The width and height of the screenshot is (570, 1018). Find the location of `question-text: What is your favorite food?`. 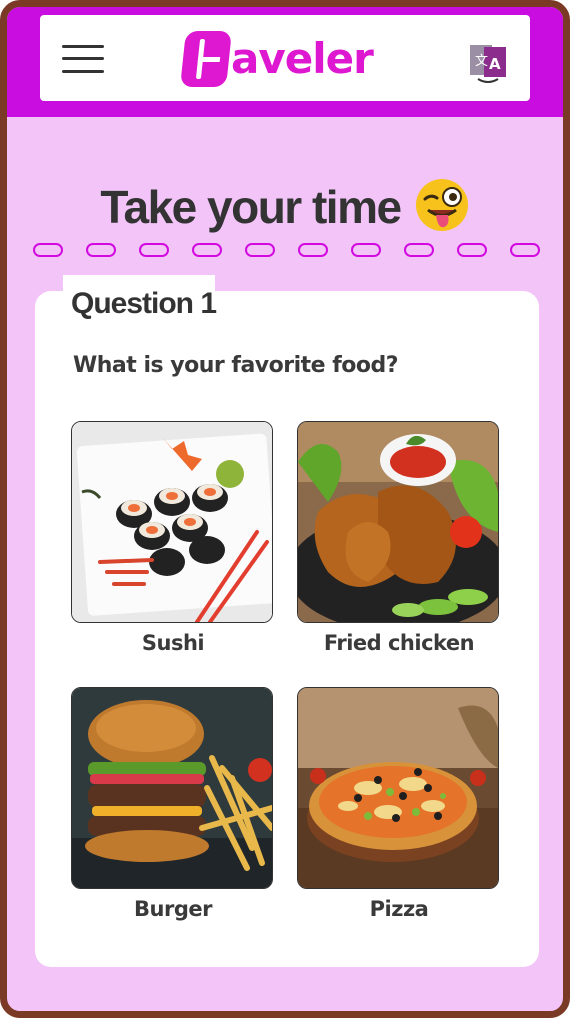

question-text: What is your favorite food? is located at coordinates (236, 365).